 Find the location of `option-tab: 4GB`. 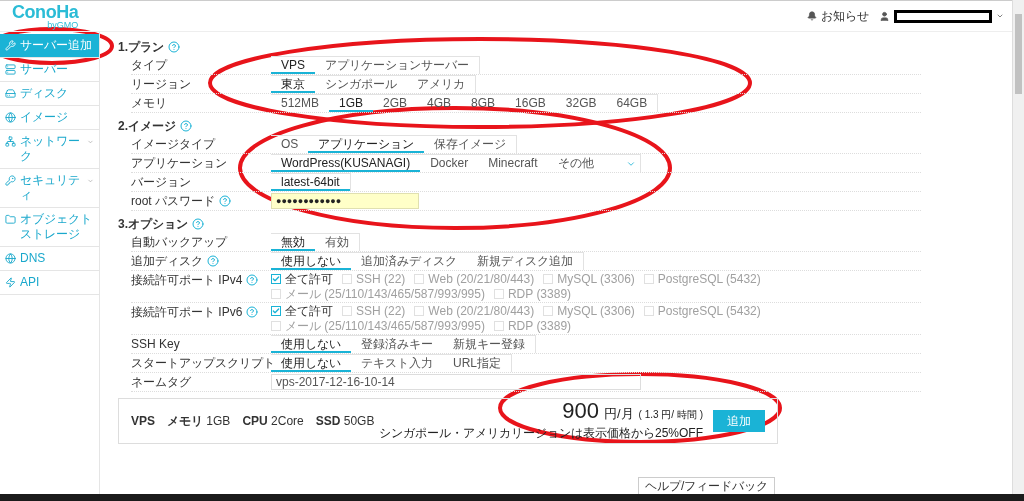

option-tab: 4GB is located at coordinates (439, 103).